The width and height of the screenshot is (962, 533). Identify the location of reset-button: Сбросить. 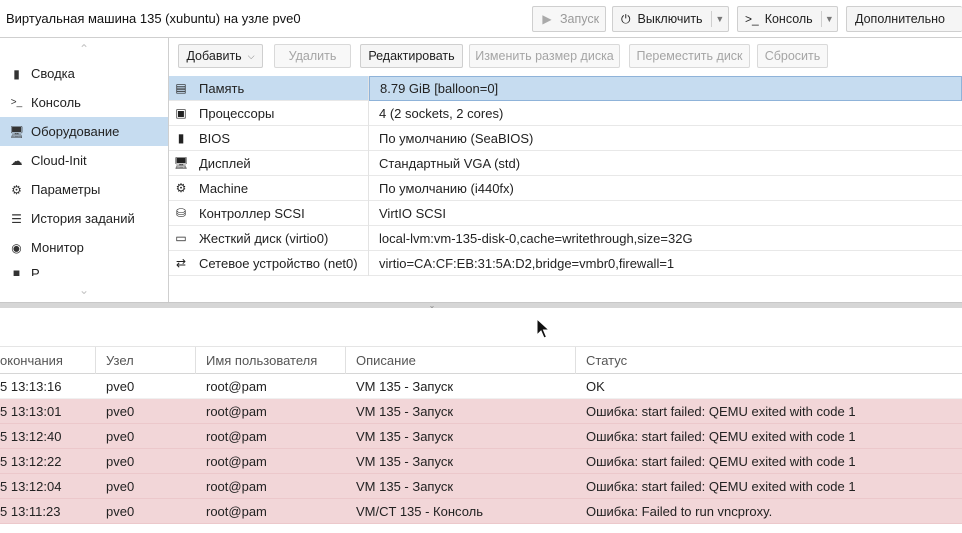
(792, 56).